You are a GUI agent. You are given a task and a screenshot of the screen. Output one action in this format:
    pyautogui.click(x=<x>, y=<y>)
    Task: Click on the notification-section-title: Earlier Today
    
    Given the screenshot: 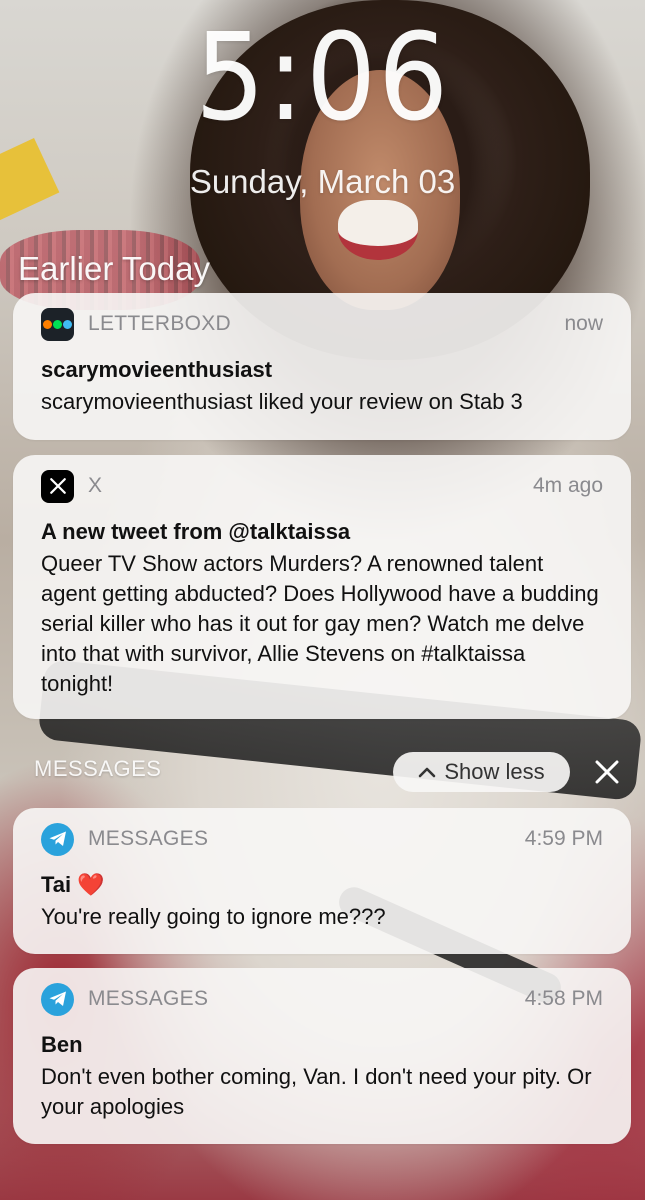 What is the action you would take?
    pyautogui.click(x=114, y=268)
    